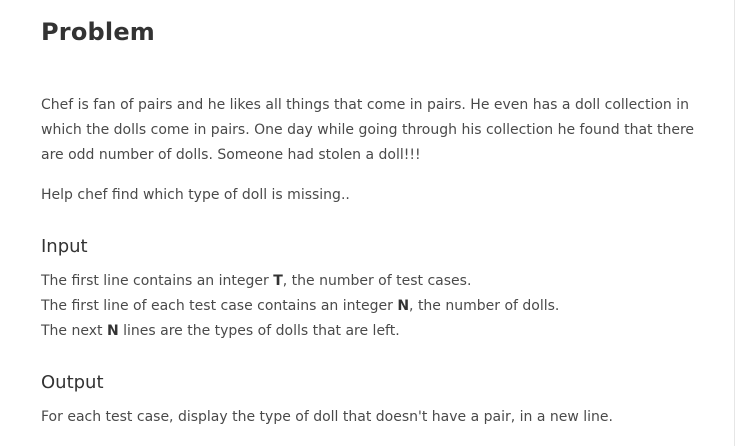  Describe the element at coordinates (377, 281) in the screenshot. I see `input-line-1-post: , the number of test cases.` at that location.